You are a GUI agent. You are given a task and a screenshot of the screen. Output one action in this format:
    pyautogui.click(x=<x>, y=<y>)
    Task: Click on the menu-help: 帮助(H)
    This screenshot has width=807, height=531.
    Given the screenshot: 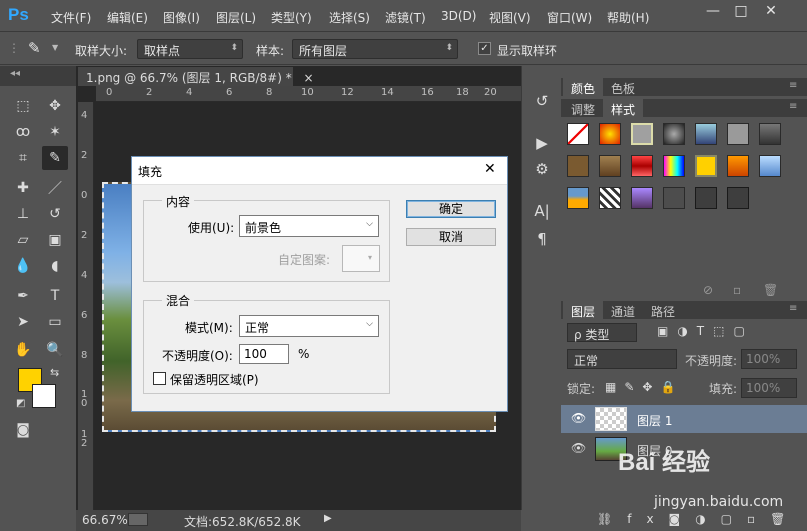 What is the action you would take?
    pyautogui.click(x=628, y=17)
    